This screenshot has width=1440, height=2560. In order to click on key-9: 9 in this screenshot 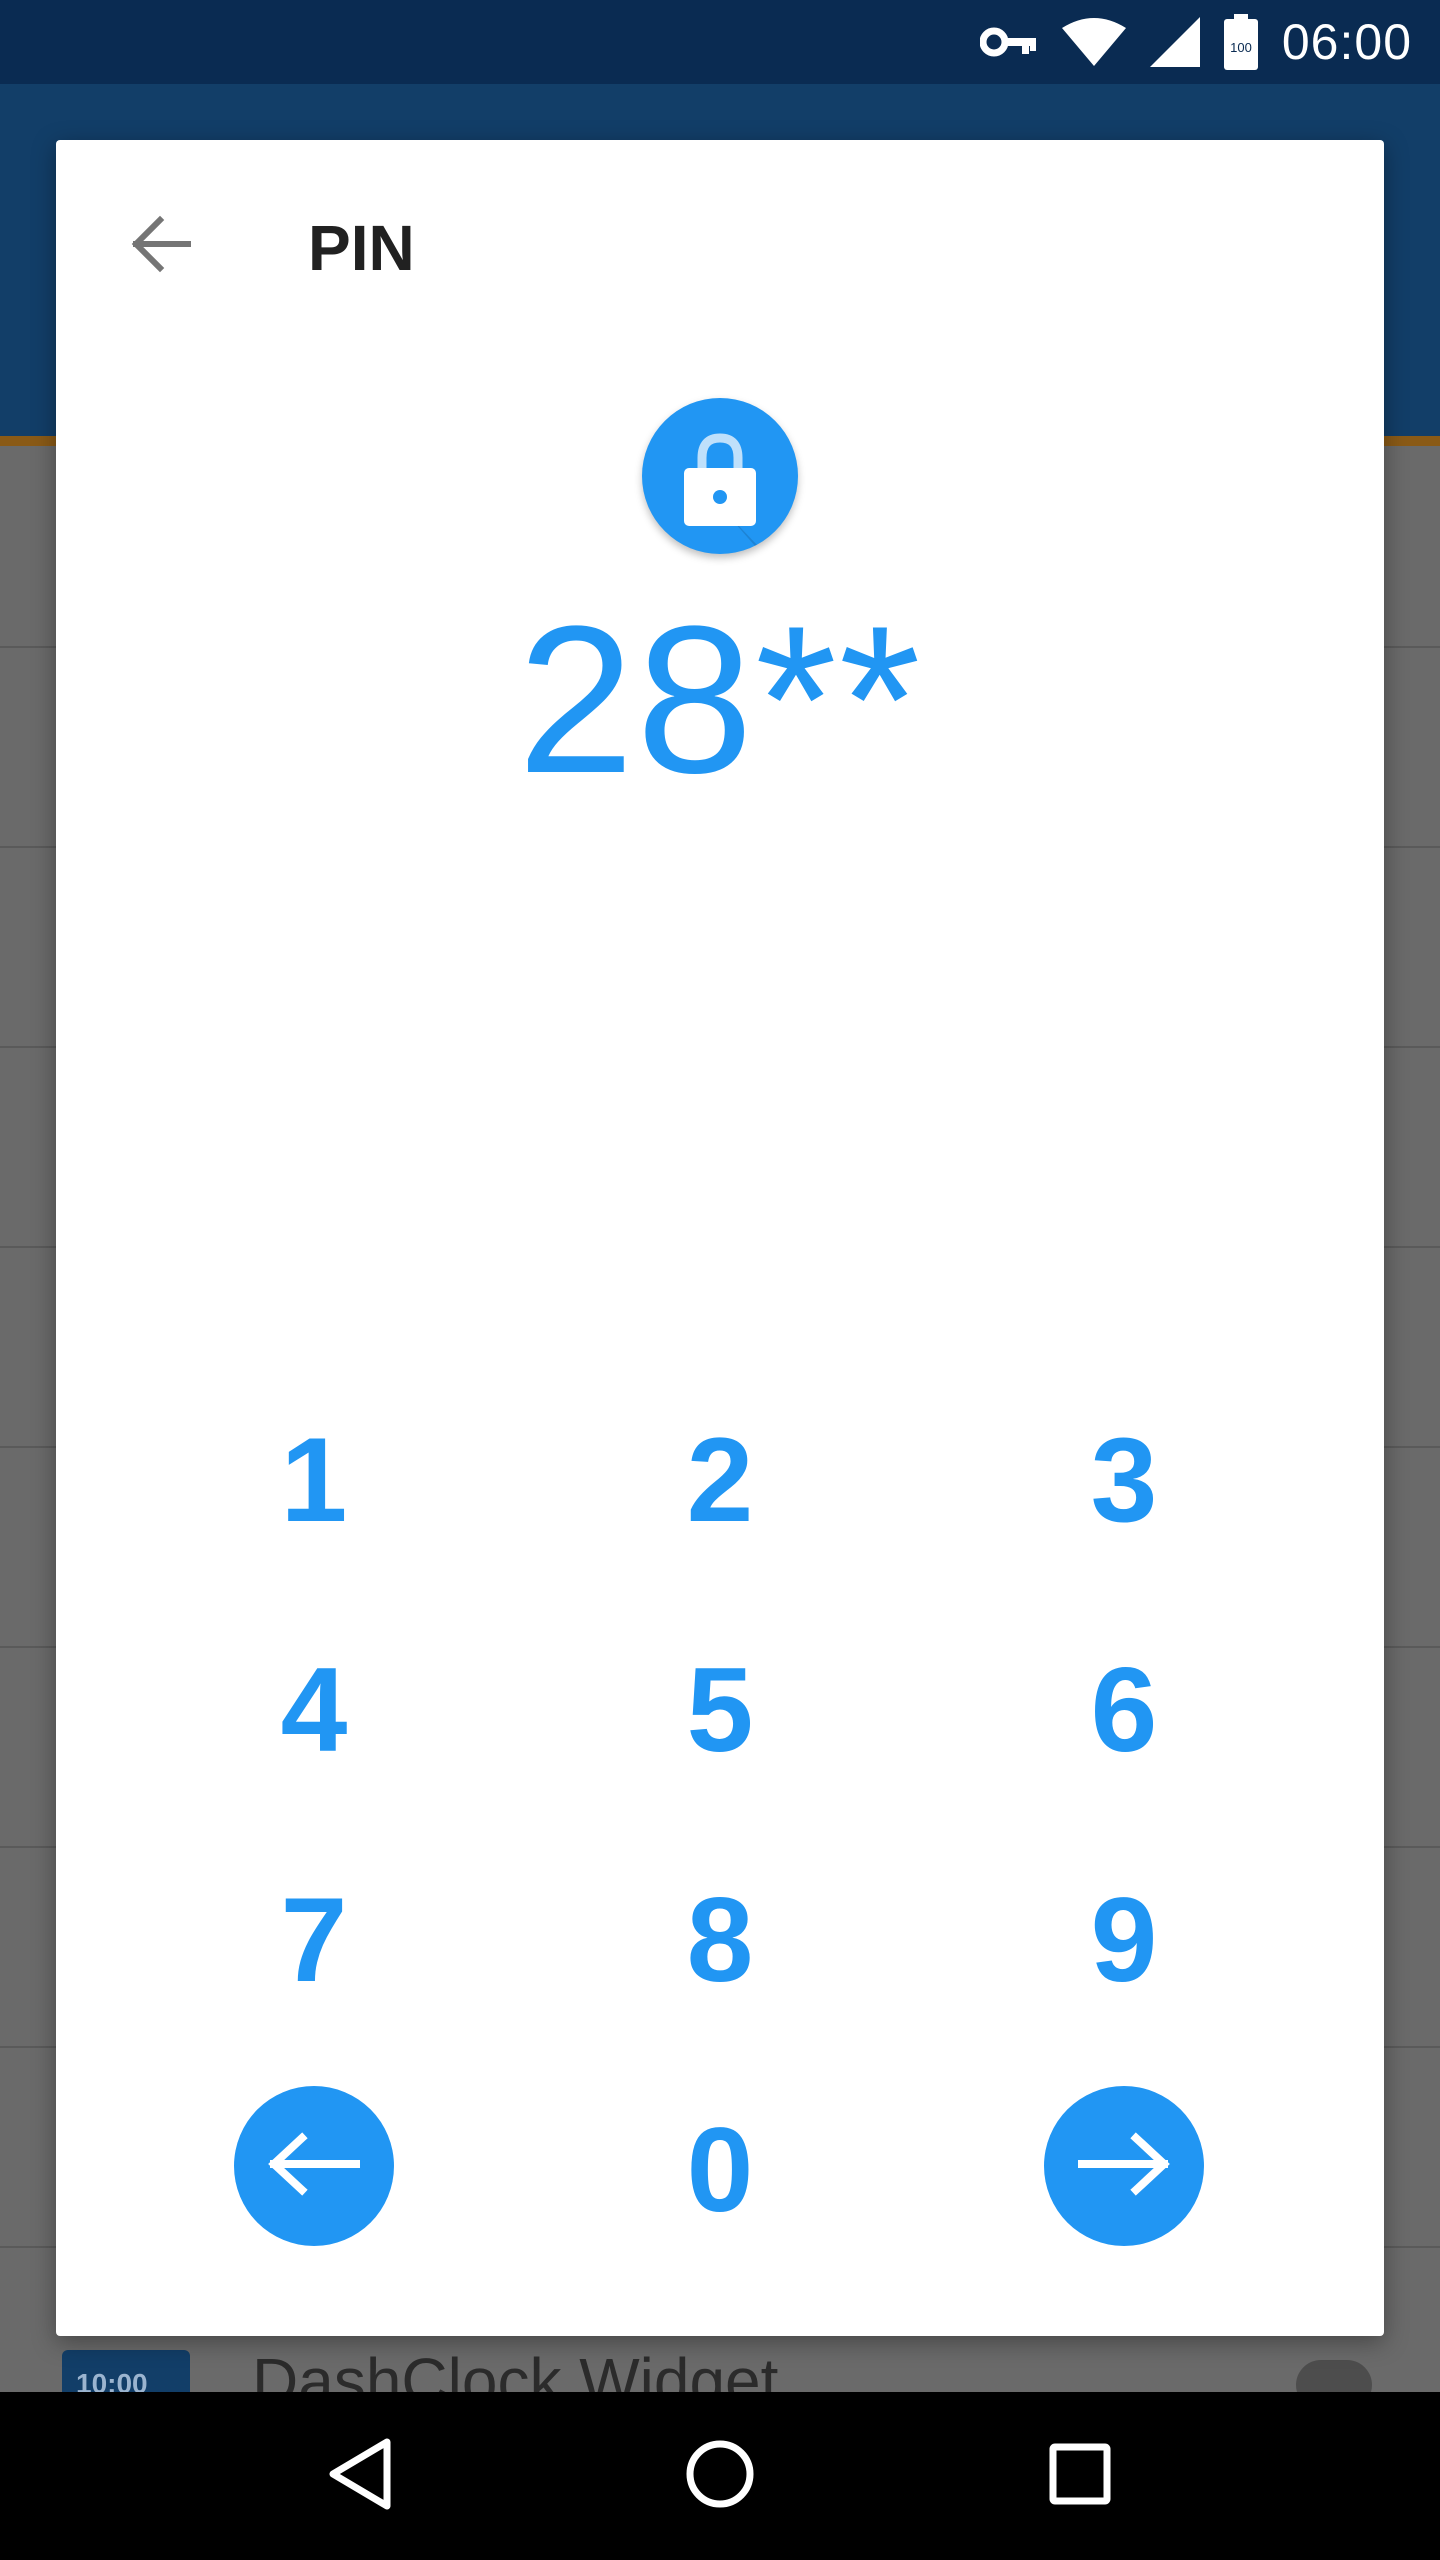, I will do `click(1124, 1940)`.